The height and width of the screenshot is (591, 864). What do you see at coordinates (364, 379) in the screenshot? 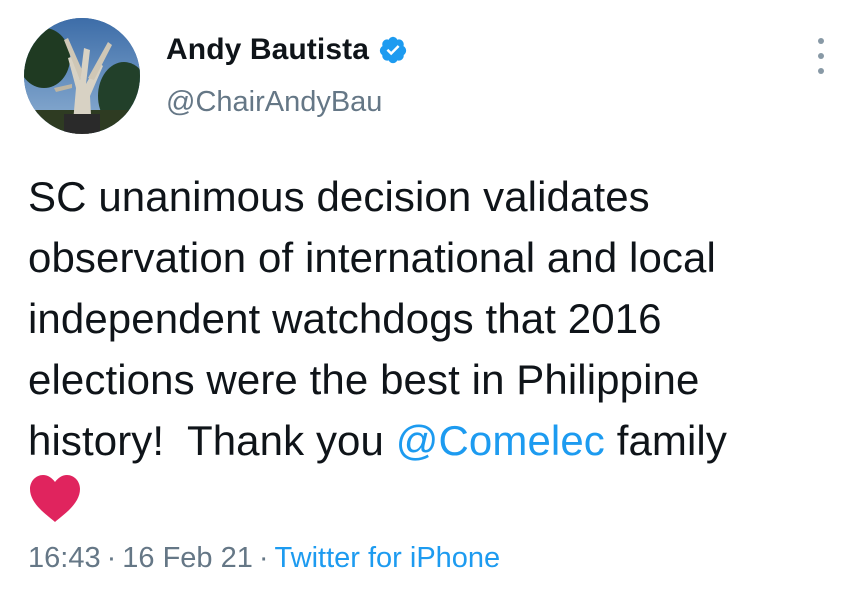
I see `tweet-text-line: elections were the best in Philippine` at bounding box center [364, 379].